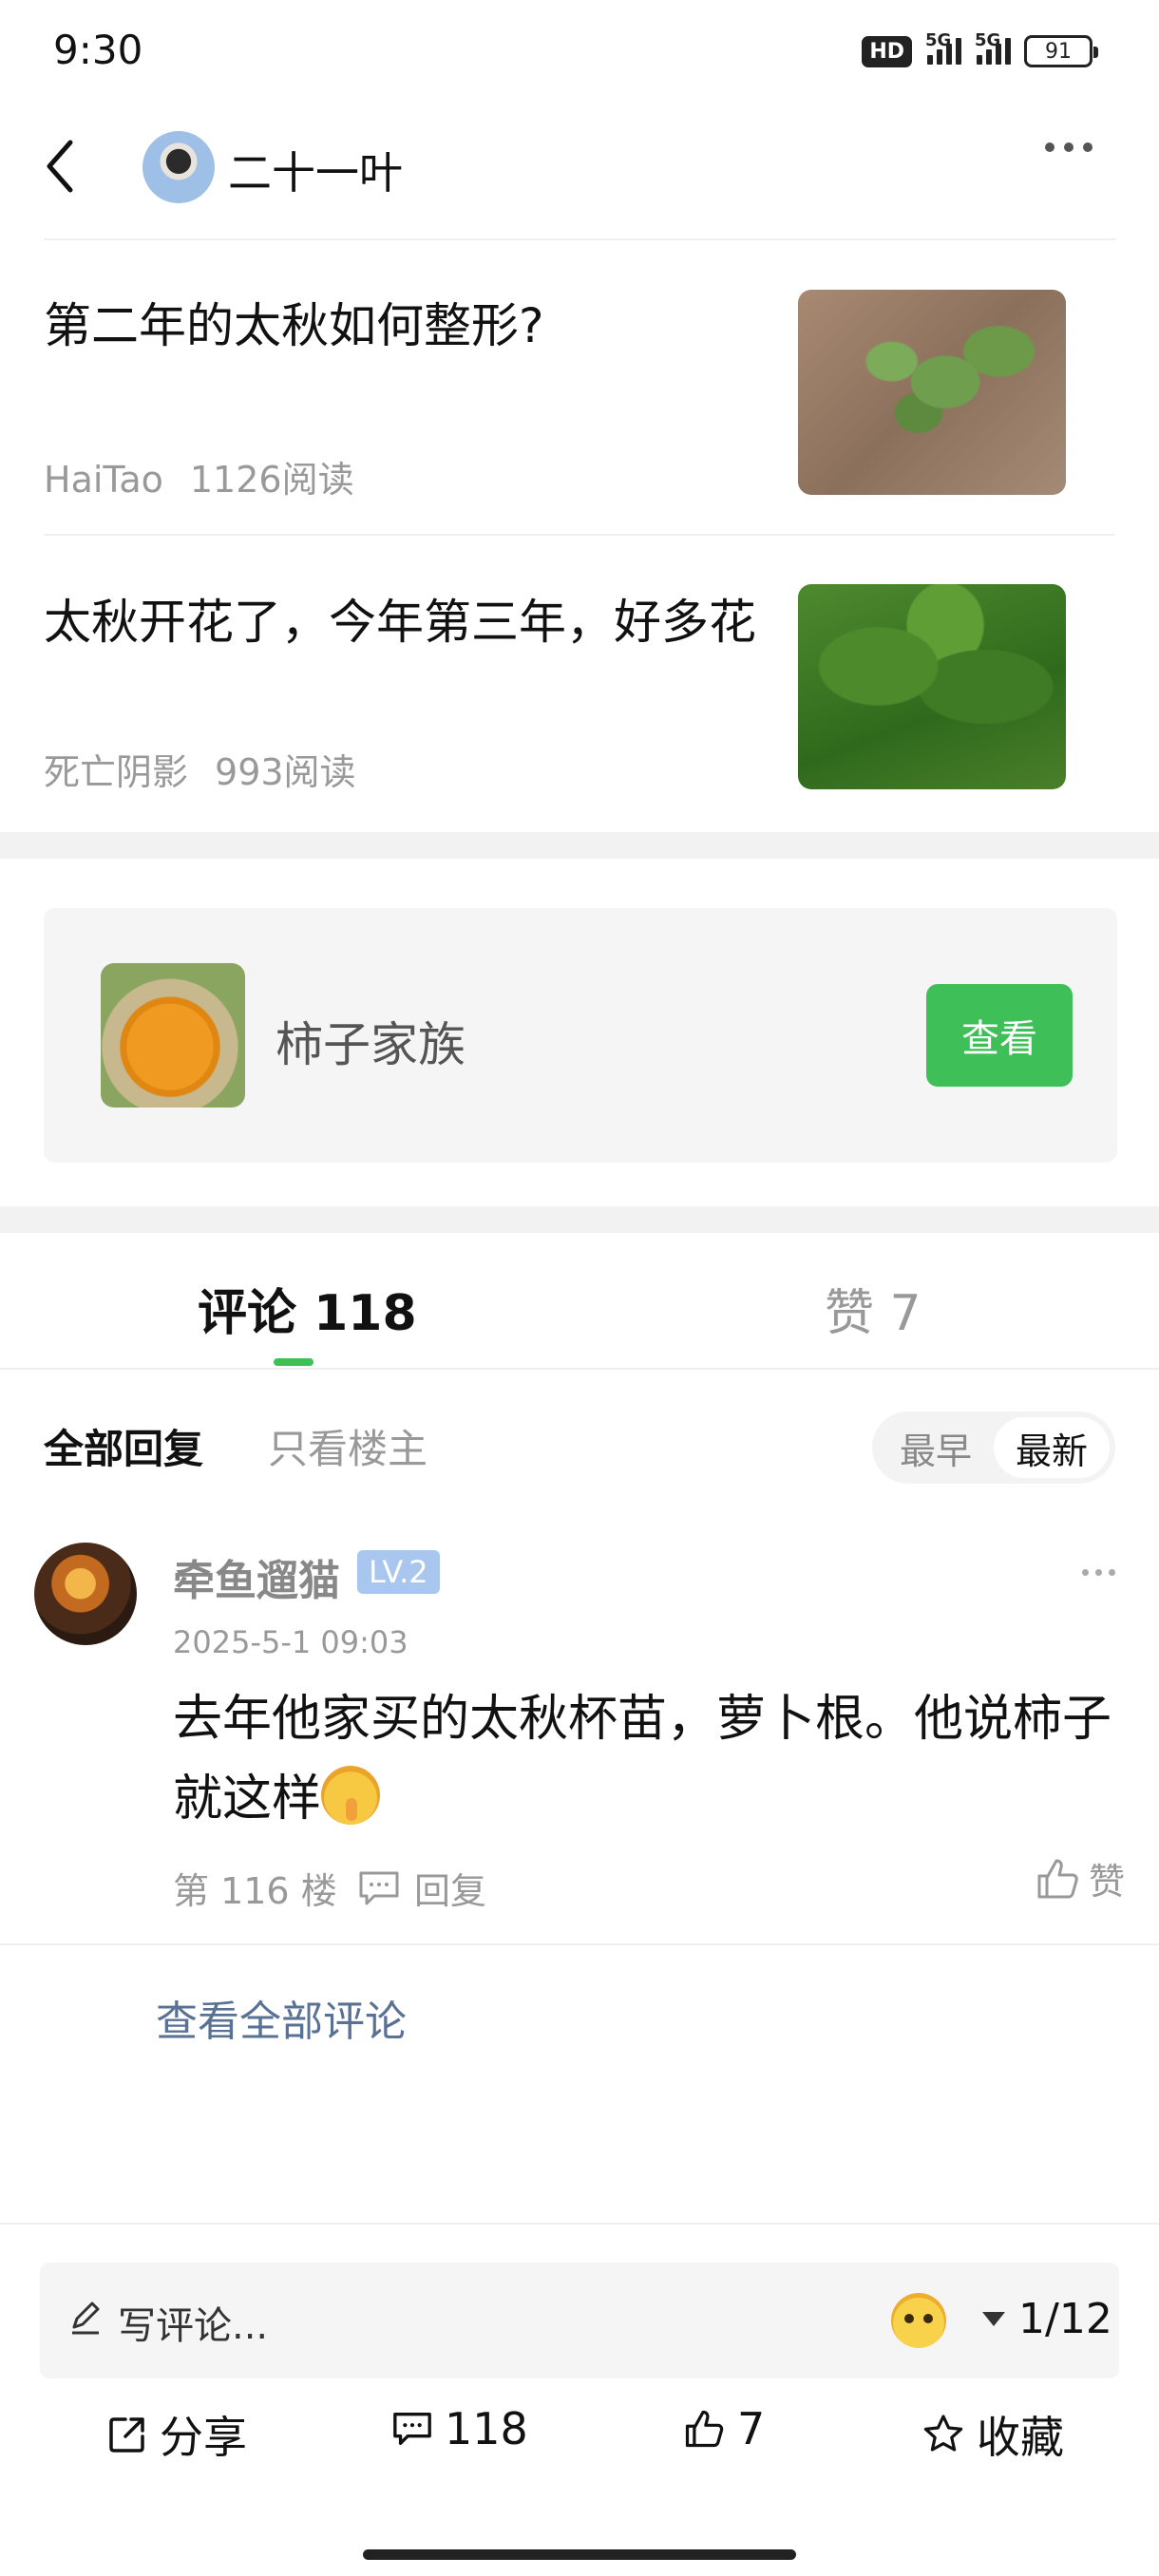 The width and height of the screenshot is (1159, 2576). I want to click on comment-more-icon, so click(1098, 1572).